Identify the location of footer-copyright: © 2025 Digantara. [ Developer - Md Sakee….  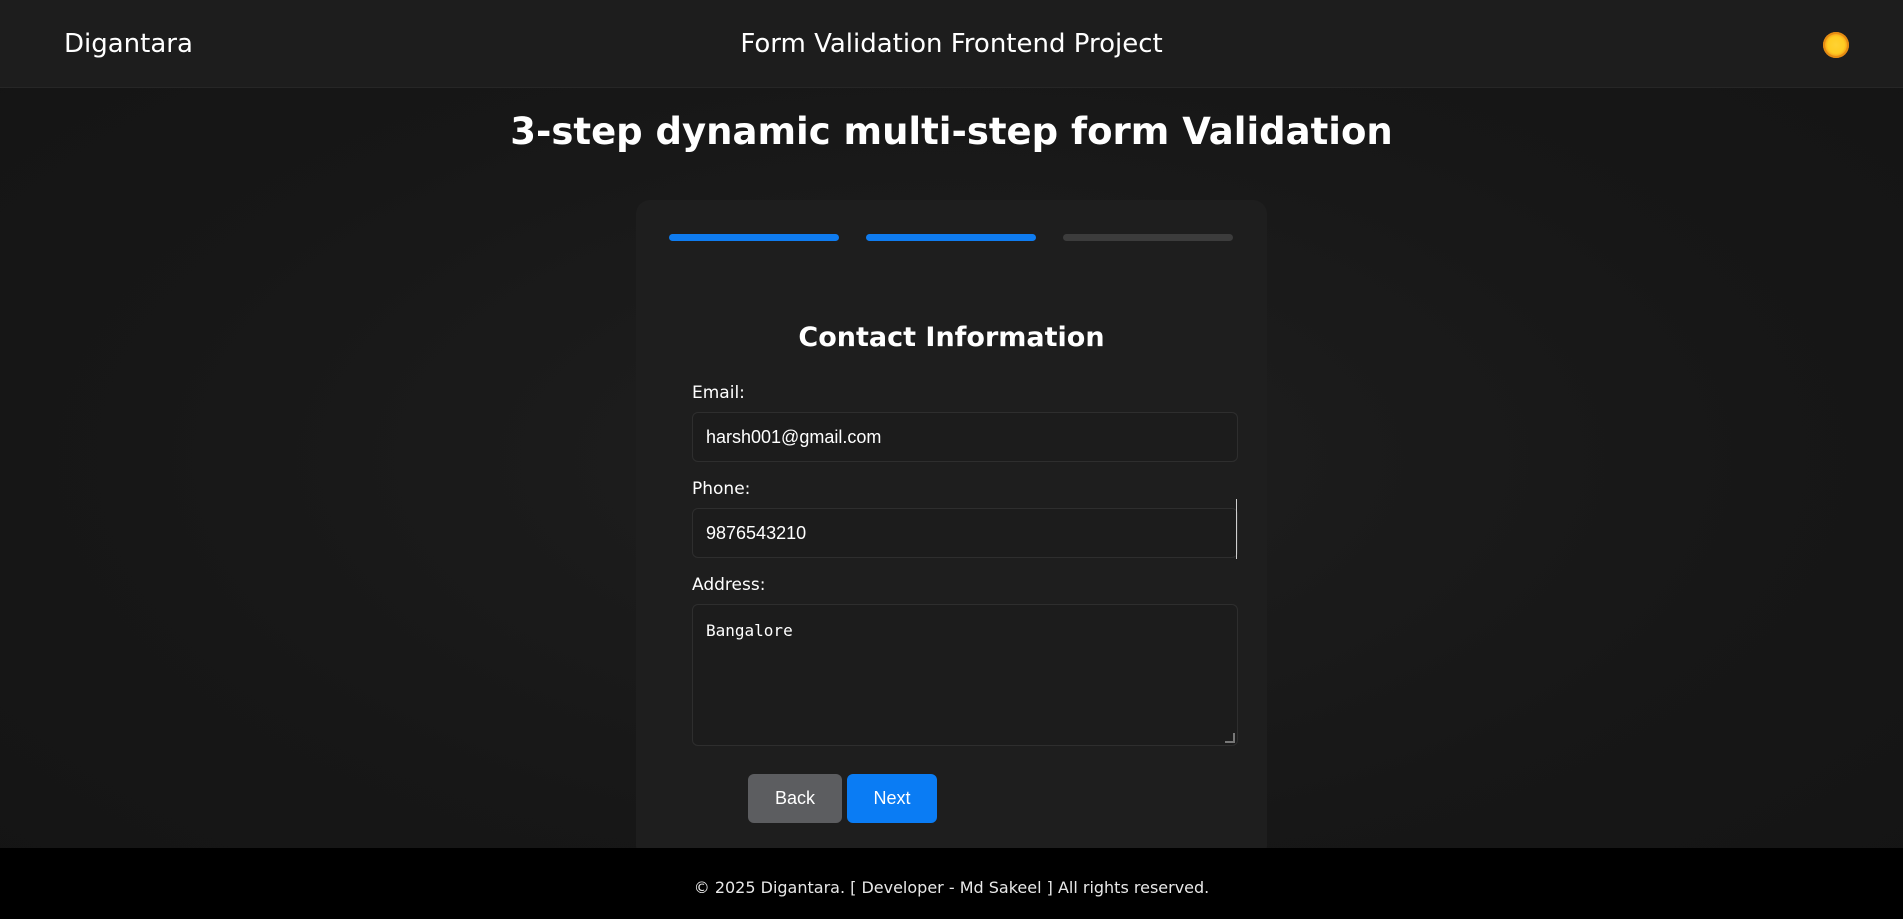
(951, 887).